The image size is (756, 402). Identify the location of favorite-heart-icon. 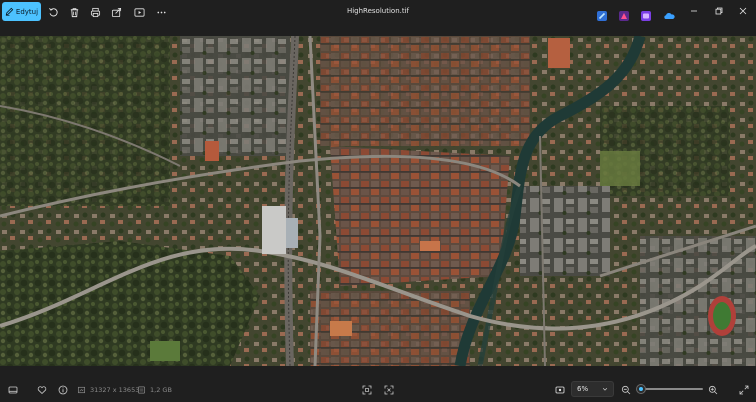
(42, 390).